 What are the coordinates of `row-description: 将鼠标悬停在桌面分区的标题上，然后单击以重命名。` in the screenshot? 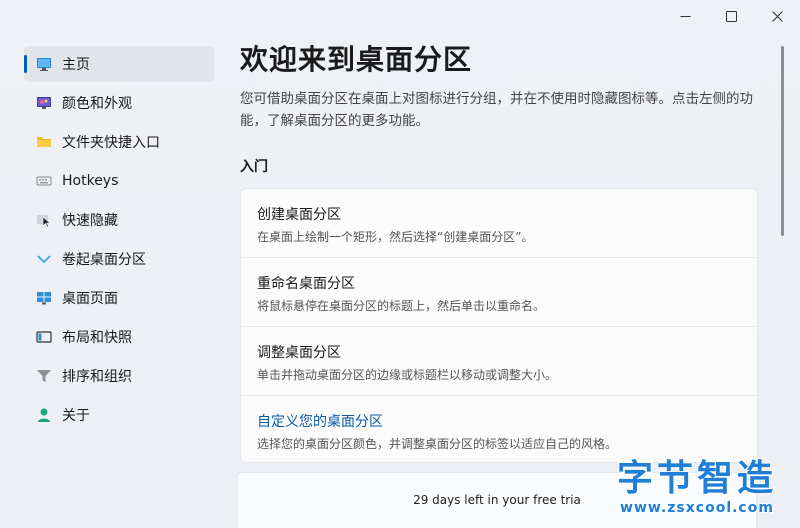 It's located at (401, 306).